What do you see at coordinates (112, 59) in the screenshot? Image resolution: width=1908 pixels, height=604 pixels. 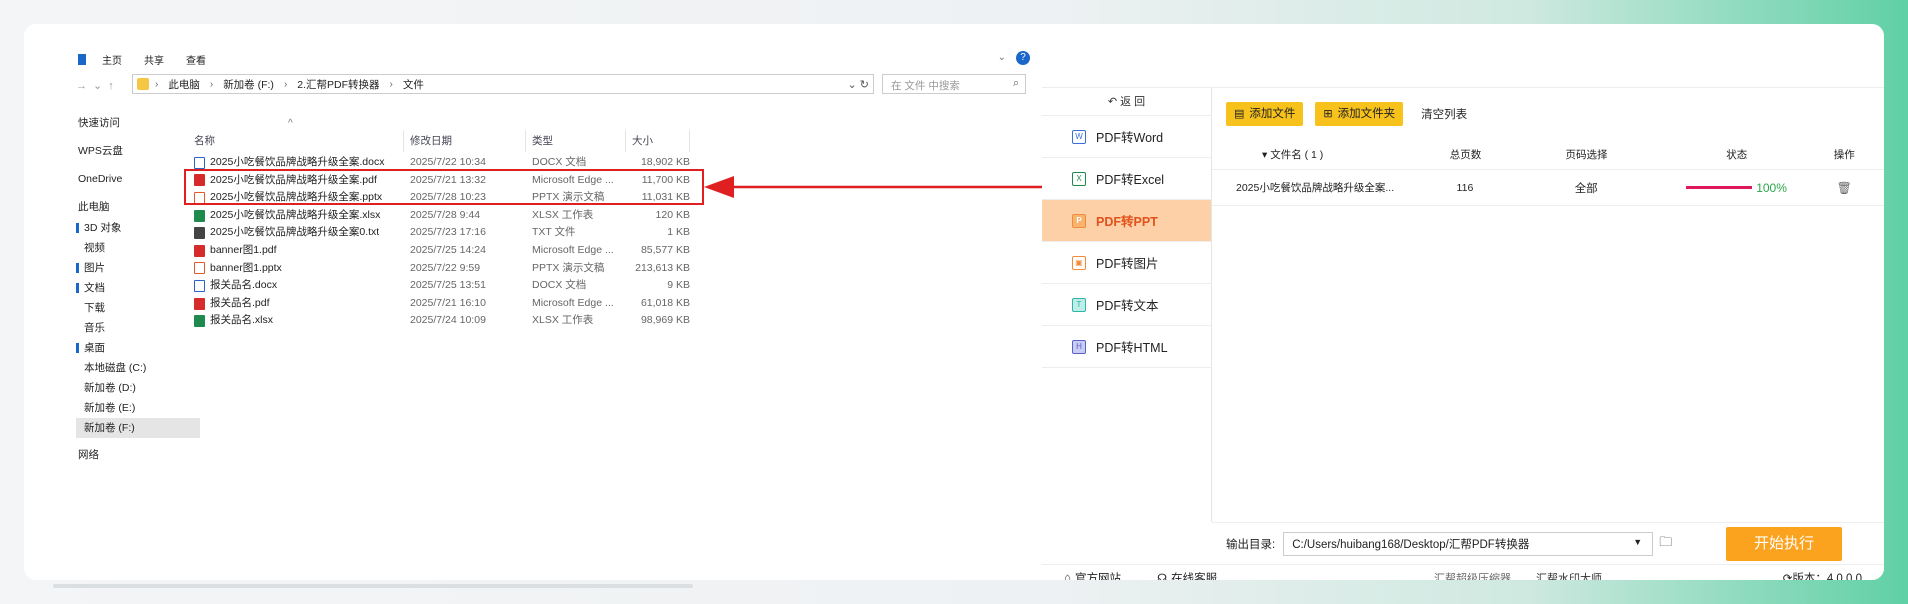 I see `ribbon-tab-home: 主页` at bounding box center [112, 59].